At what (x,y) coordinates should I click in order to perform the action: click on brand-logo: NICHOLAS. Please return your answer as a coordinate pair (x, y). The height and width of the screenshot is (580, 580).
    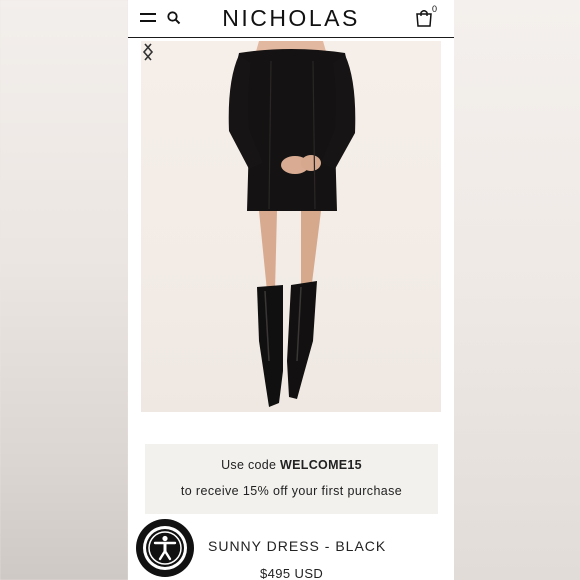
    Looking at the image, I should click on (291, 18).